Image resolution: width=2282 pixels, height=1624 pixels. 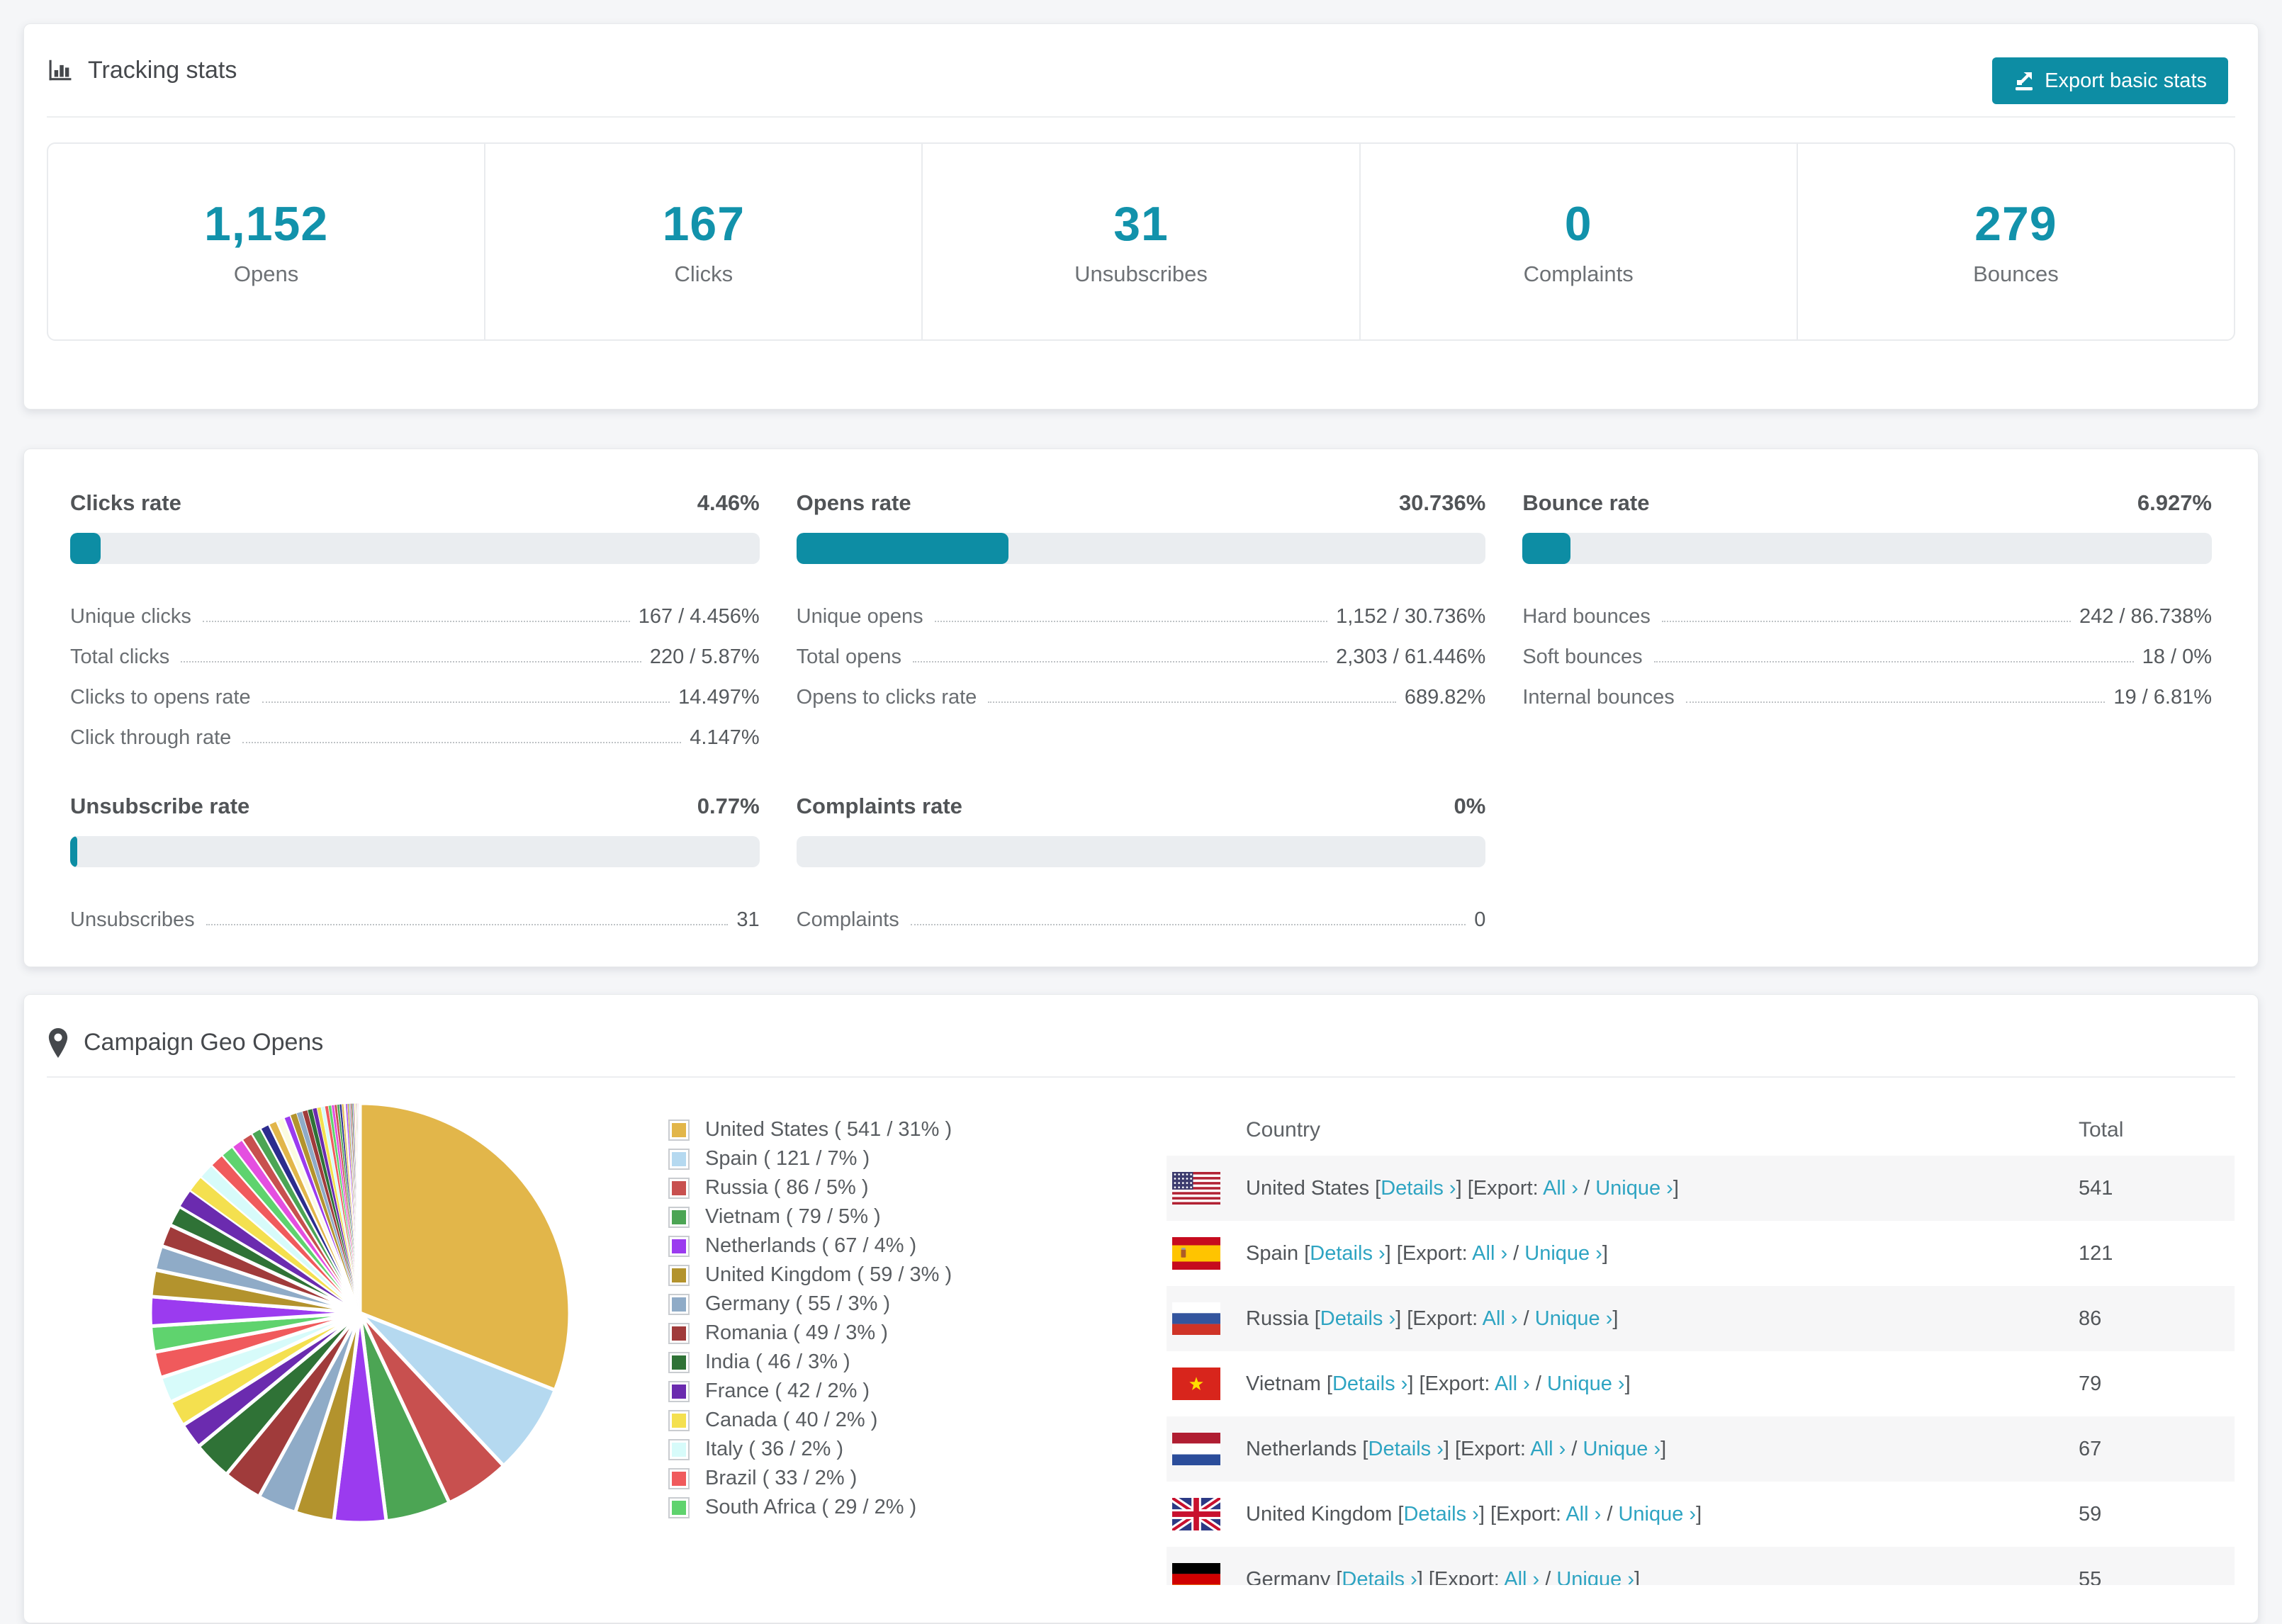 What do you see at coordinates (1867, 608) in the screenshot?
I see `detail-row: Hard bounces 242 / 86.738%` at bounding box center [1867, 608].